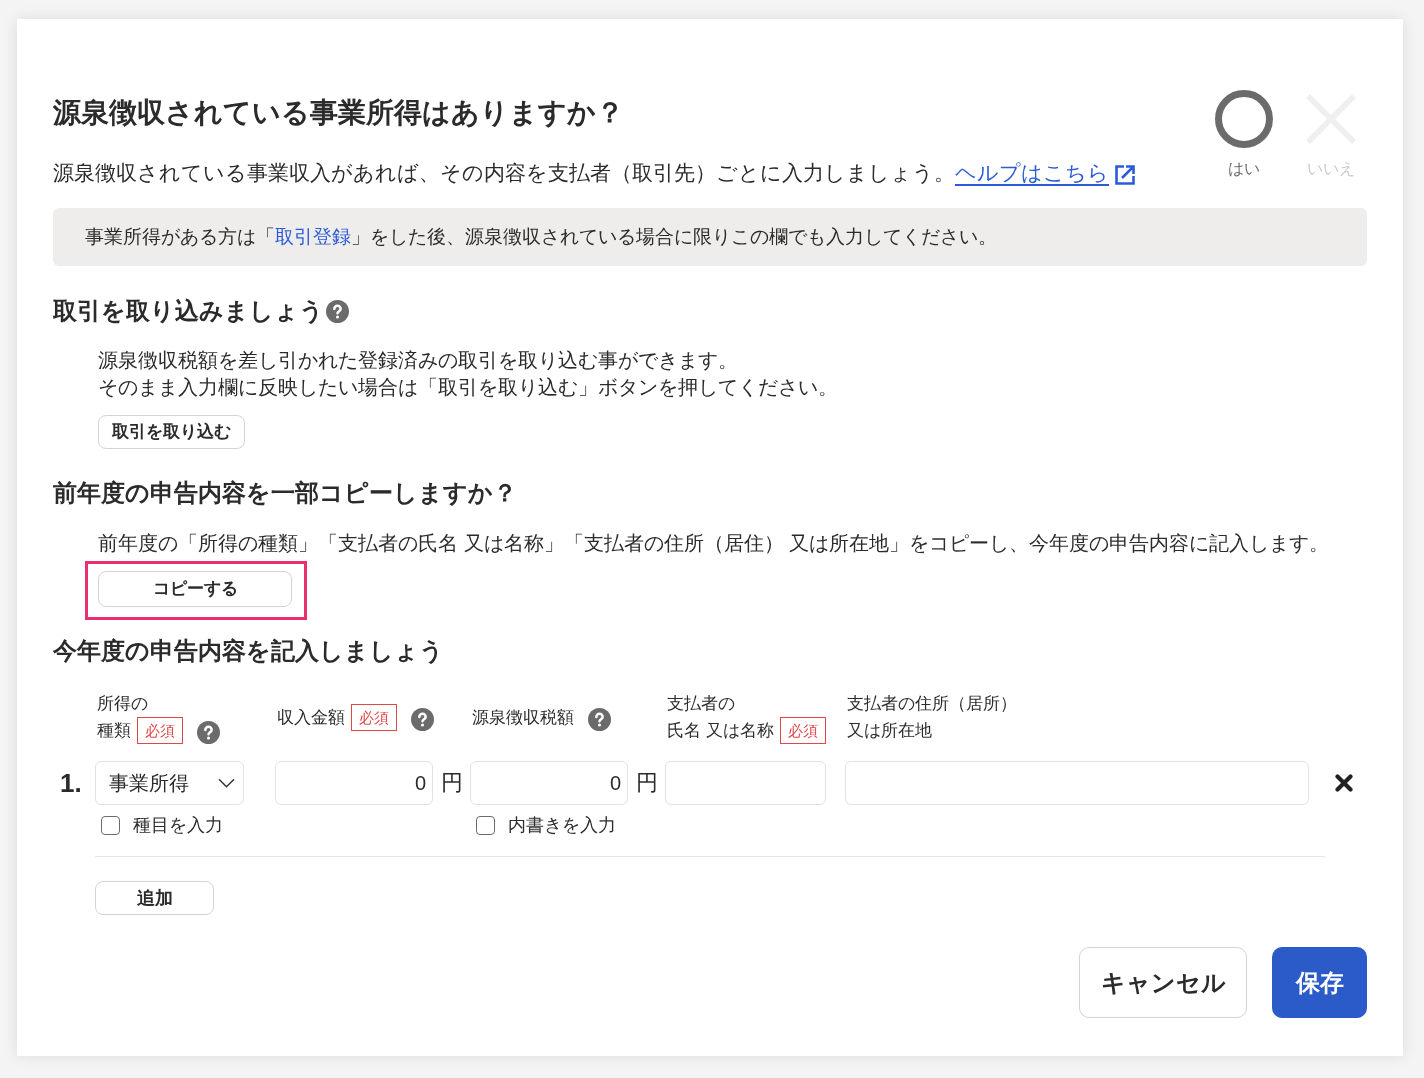 The width and height of the screenshot is (1424, 1078). What do you see at coordinates (249, 651) in the screenshot?
I see `section-title: 今年度の申告内容を記入しましょう` at bounding box center [249, 651].